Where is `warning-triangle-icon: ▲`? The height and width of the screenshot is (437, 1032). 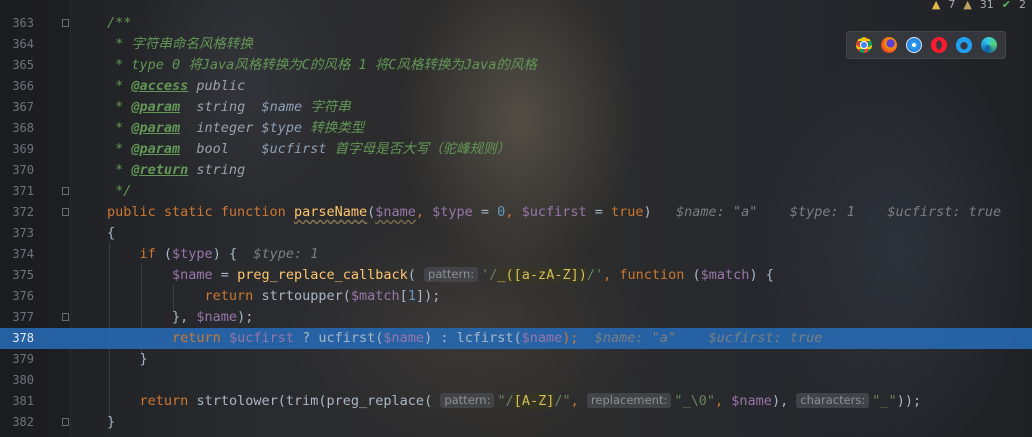
warning-triangle-icon: ▲ is located at coordinates (936, 5).